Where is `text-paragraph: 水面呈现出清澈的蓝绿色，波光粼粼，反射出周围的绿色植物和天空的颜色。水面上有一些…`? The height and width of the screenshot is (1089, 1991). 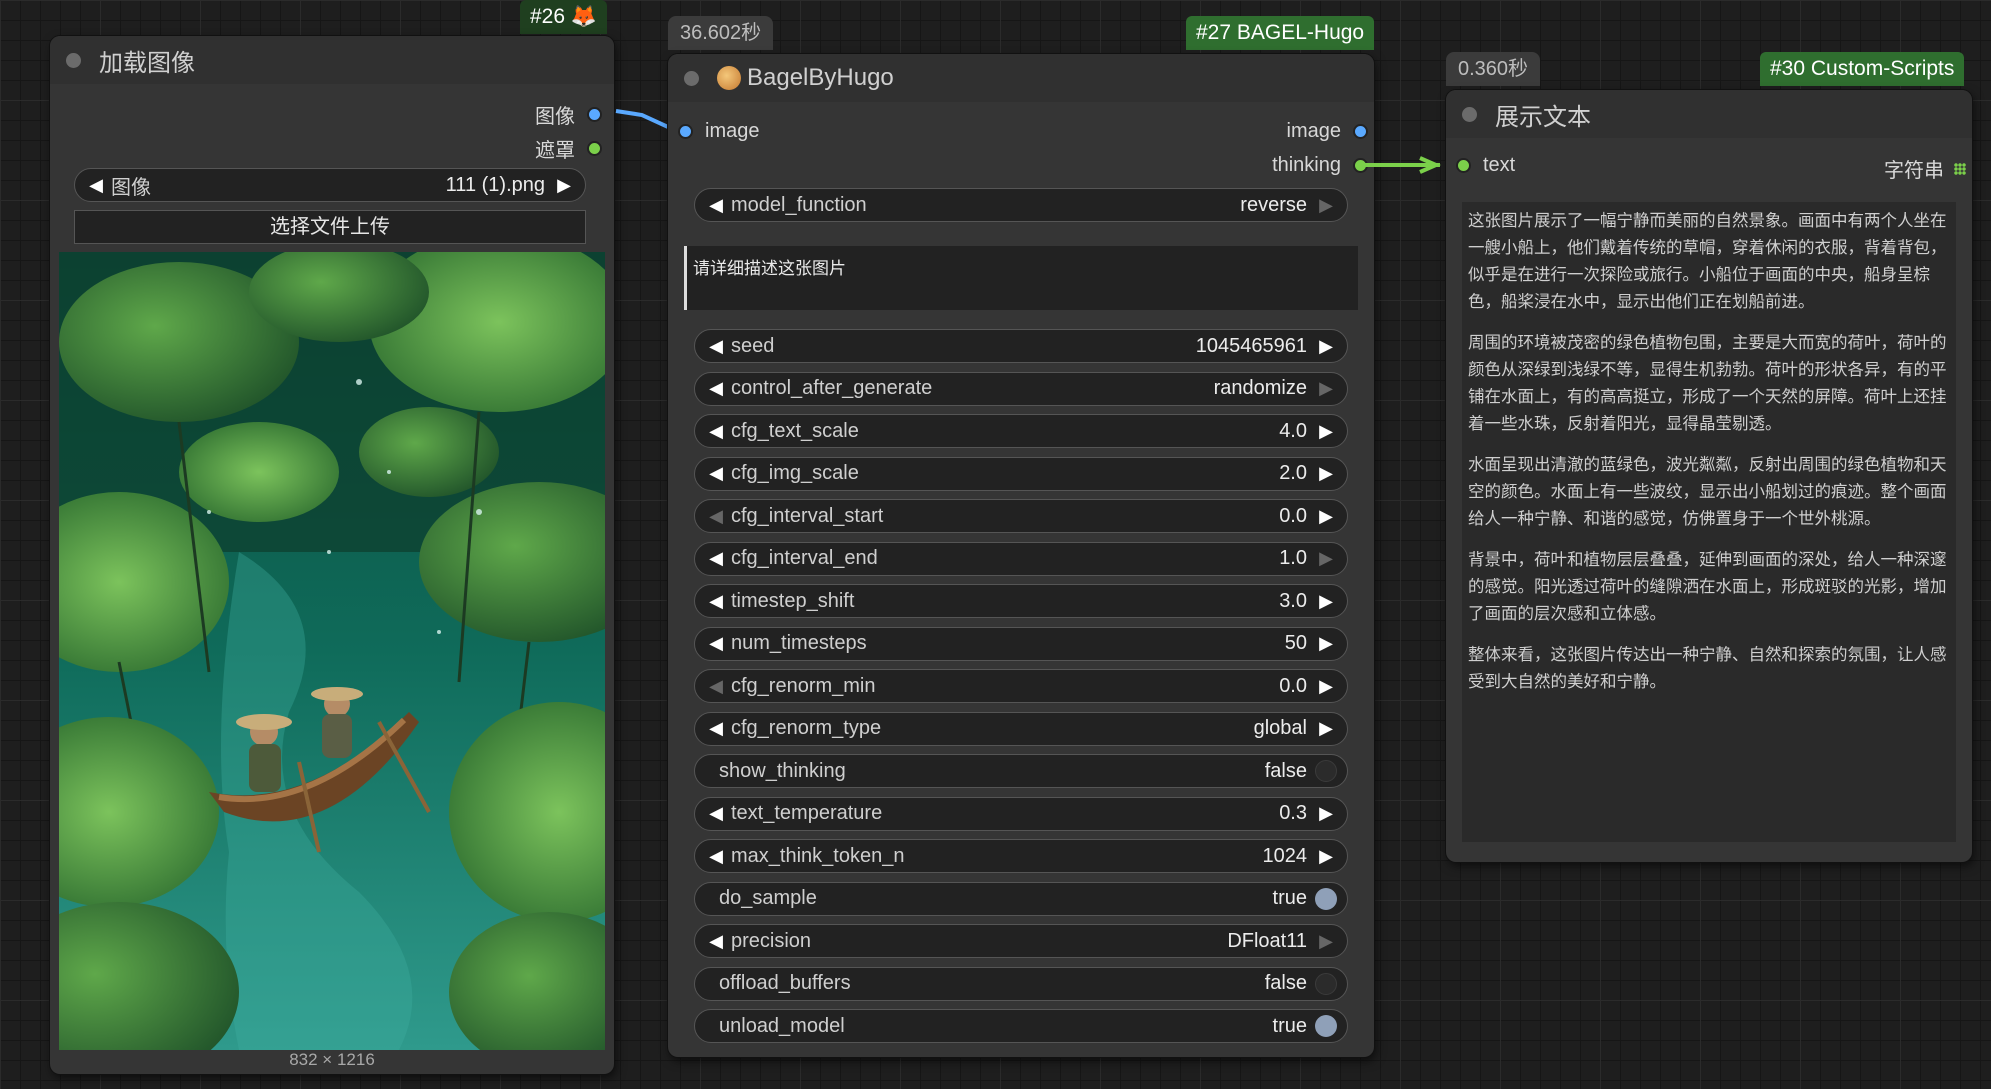
text-paragraph: 水面呈现出清澈的蓝绿色，波光粼粼，反射出周围的绿色植物和天空的颜色。水面上有一些… is located at coordinates (1707, 492).